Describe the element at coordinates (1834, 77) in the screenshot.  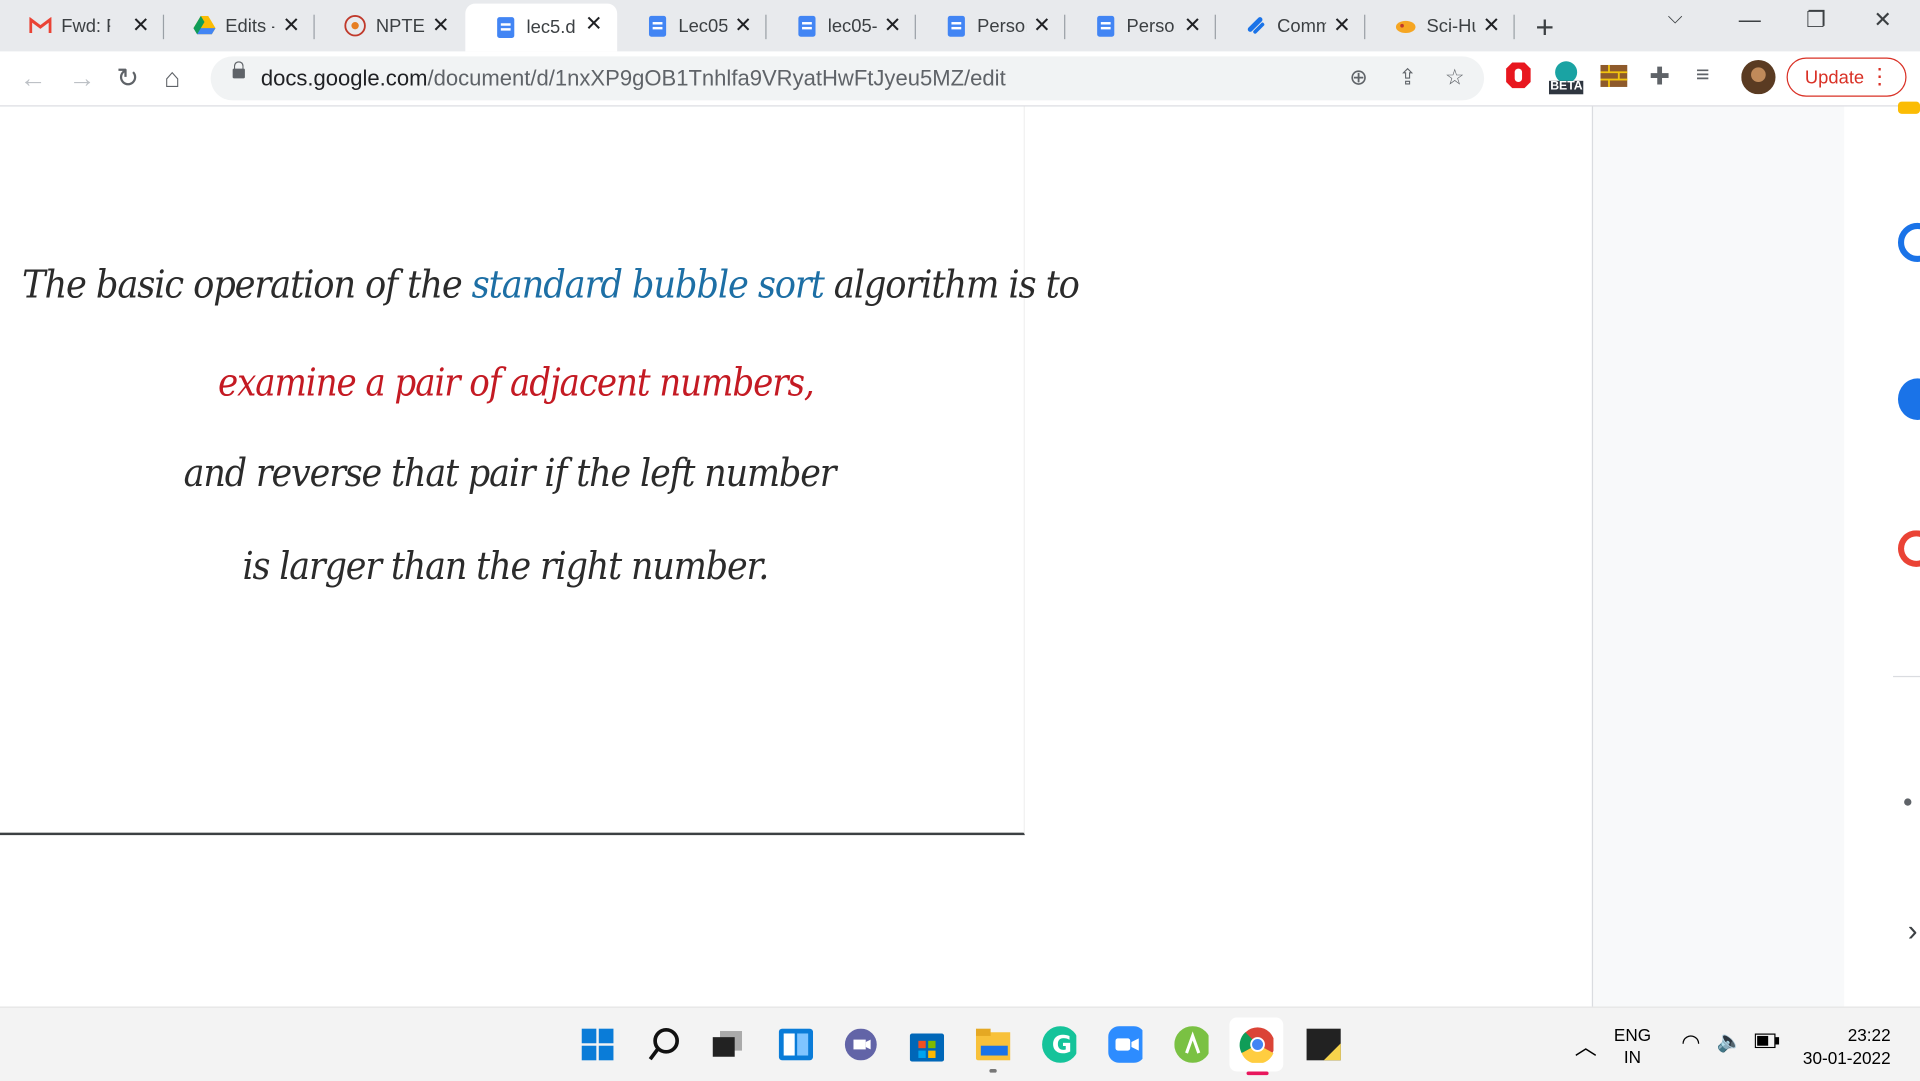
I see `update-label: Update` at that location.